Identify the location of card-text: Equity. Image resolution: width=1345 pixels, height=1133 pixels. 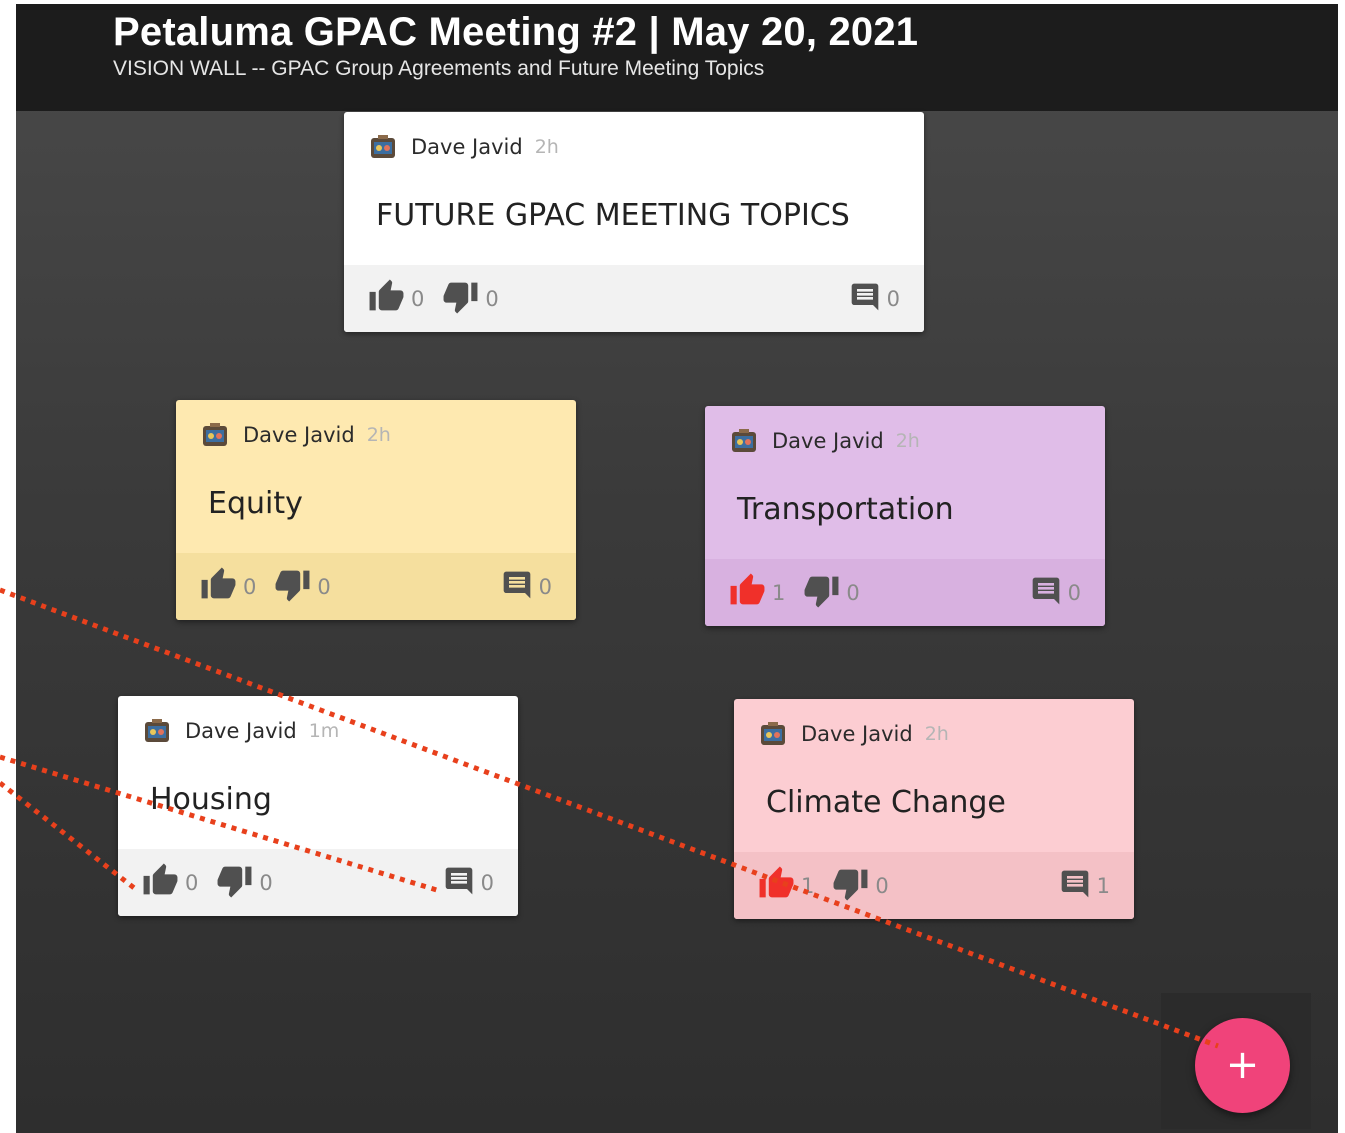
(255, 503).